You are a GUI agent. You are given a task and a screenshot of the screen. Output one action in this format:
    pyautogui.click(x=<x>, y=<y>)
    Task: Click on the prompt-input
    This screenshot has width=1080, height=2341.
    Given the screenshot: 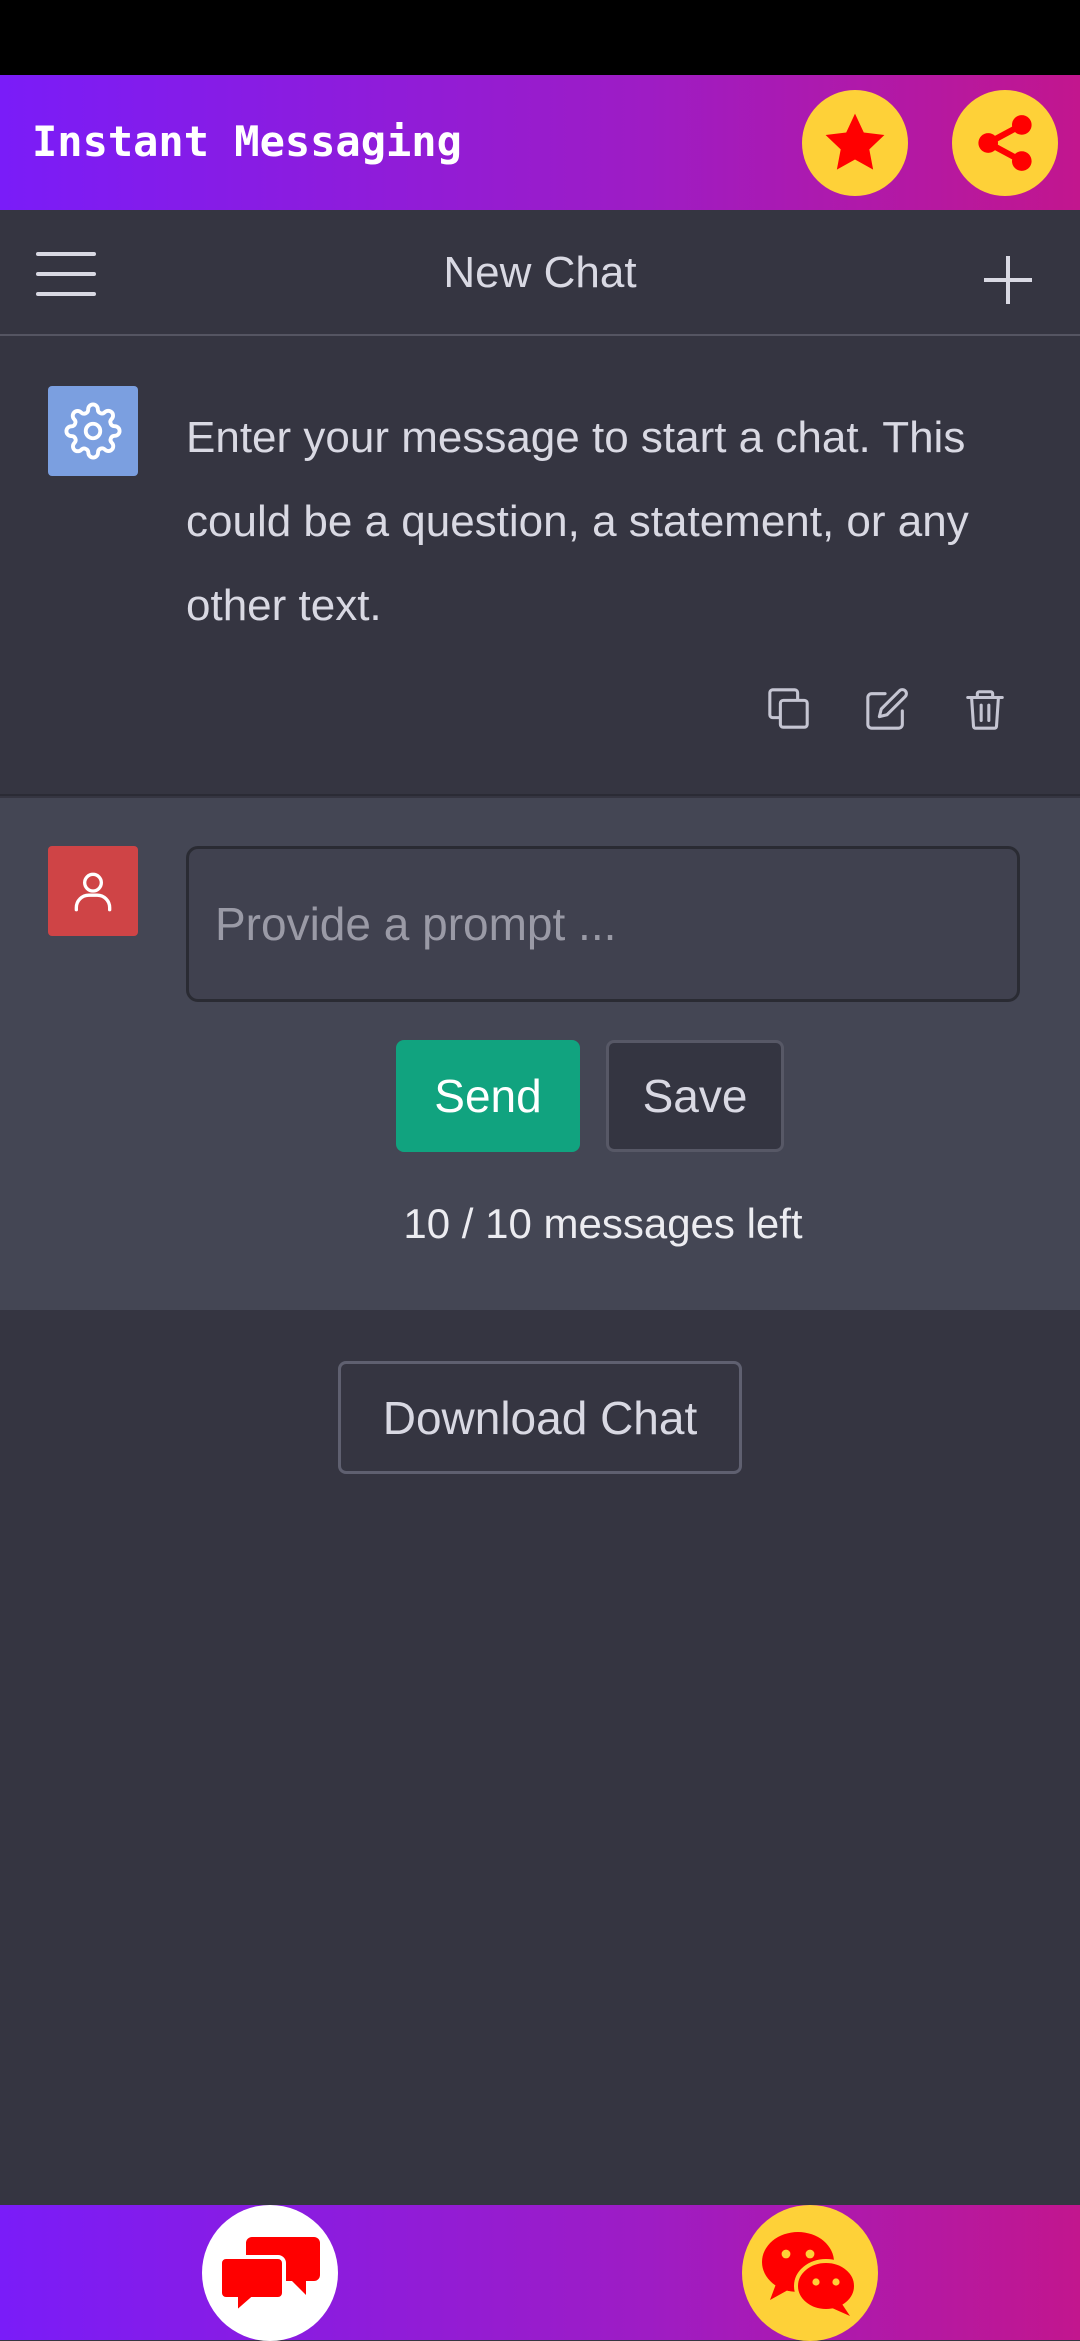 What is the action you would take?
    pyautogui.click(x=603, y=924)
    